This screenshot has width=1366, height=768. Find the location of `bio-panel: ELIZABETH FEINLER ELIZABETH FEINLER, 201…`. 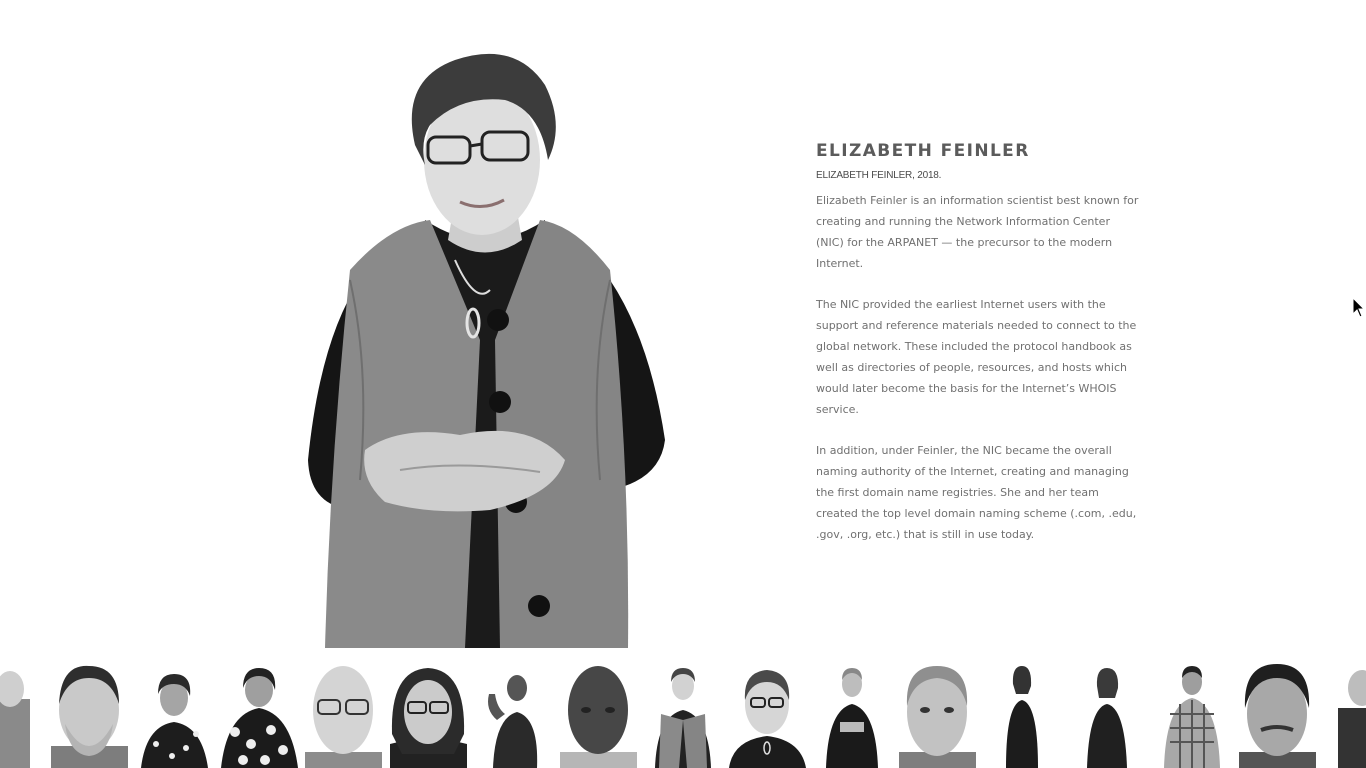

bio-panel: ELIZABETH FEINLER ELIZABETH FEINLER, 201… is located at coordinates (978, 352).